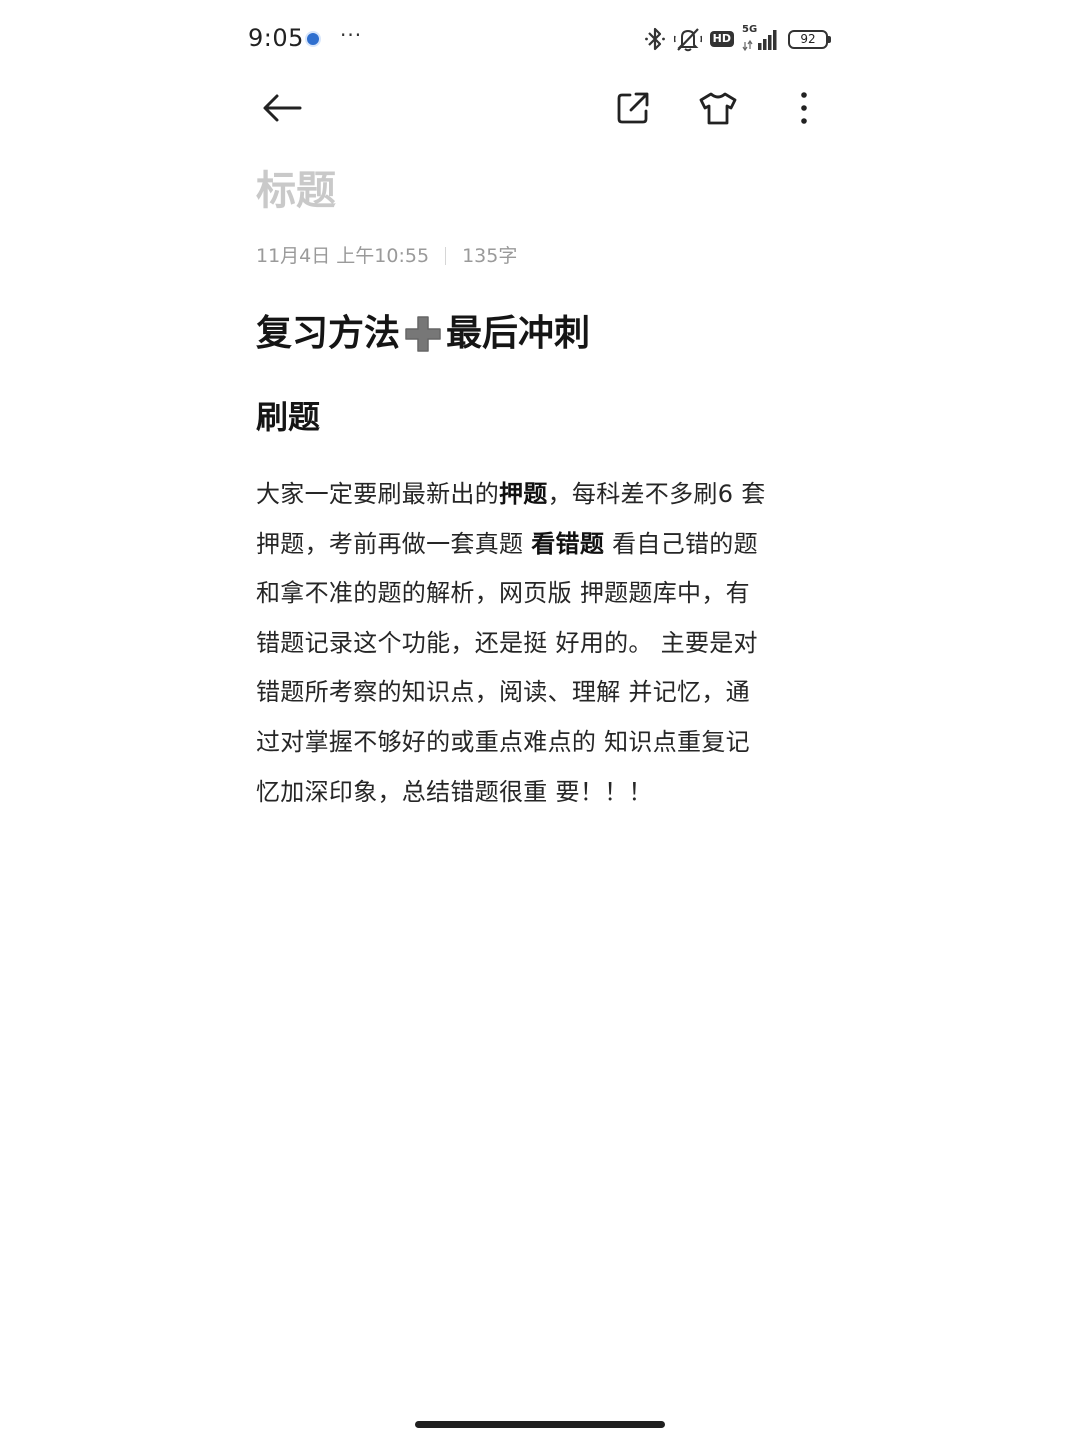  What do you see at coordinates (687, 40) in the screenshot?
I see `mute-bell-icon` at bounding box center [687, 40].